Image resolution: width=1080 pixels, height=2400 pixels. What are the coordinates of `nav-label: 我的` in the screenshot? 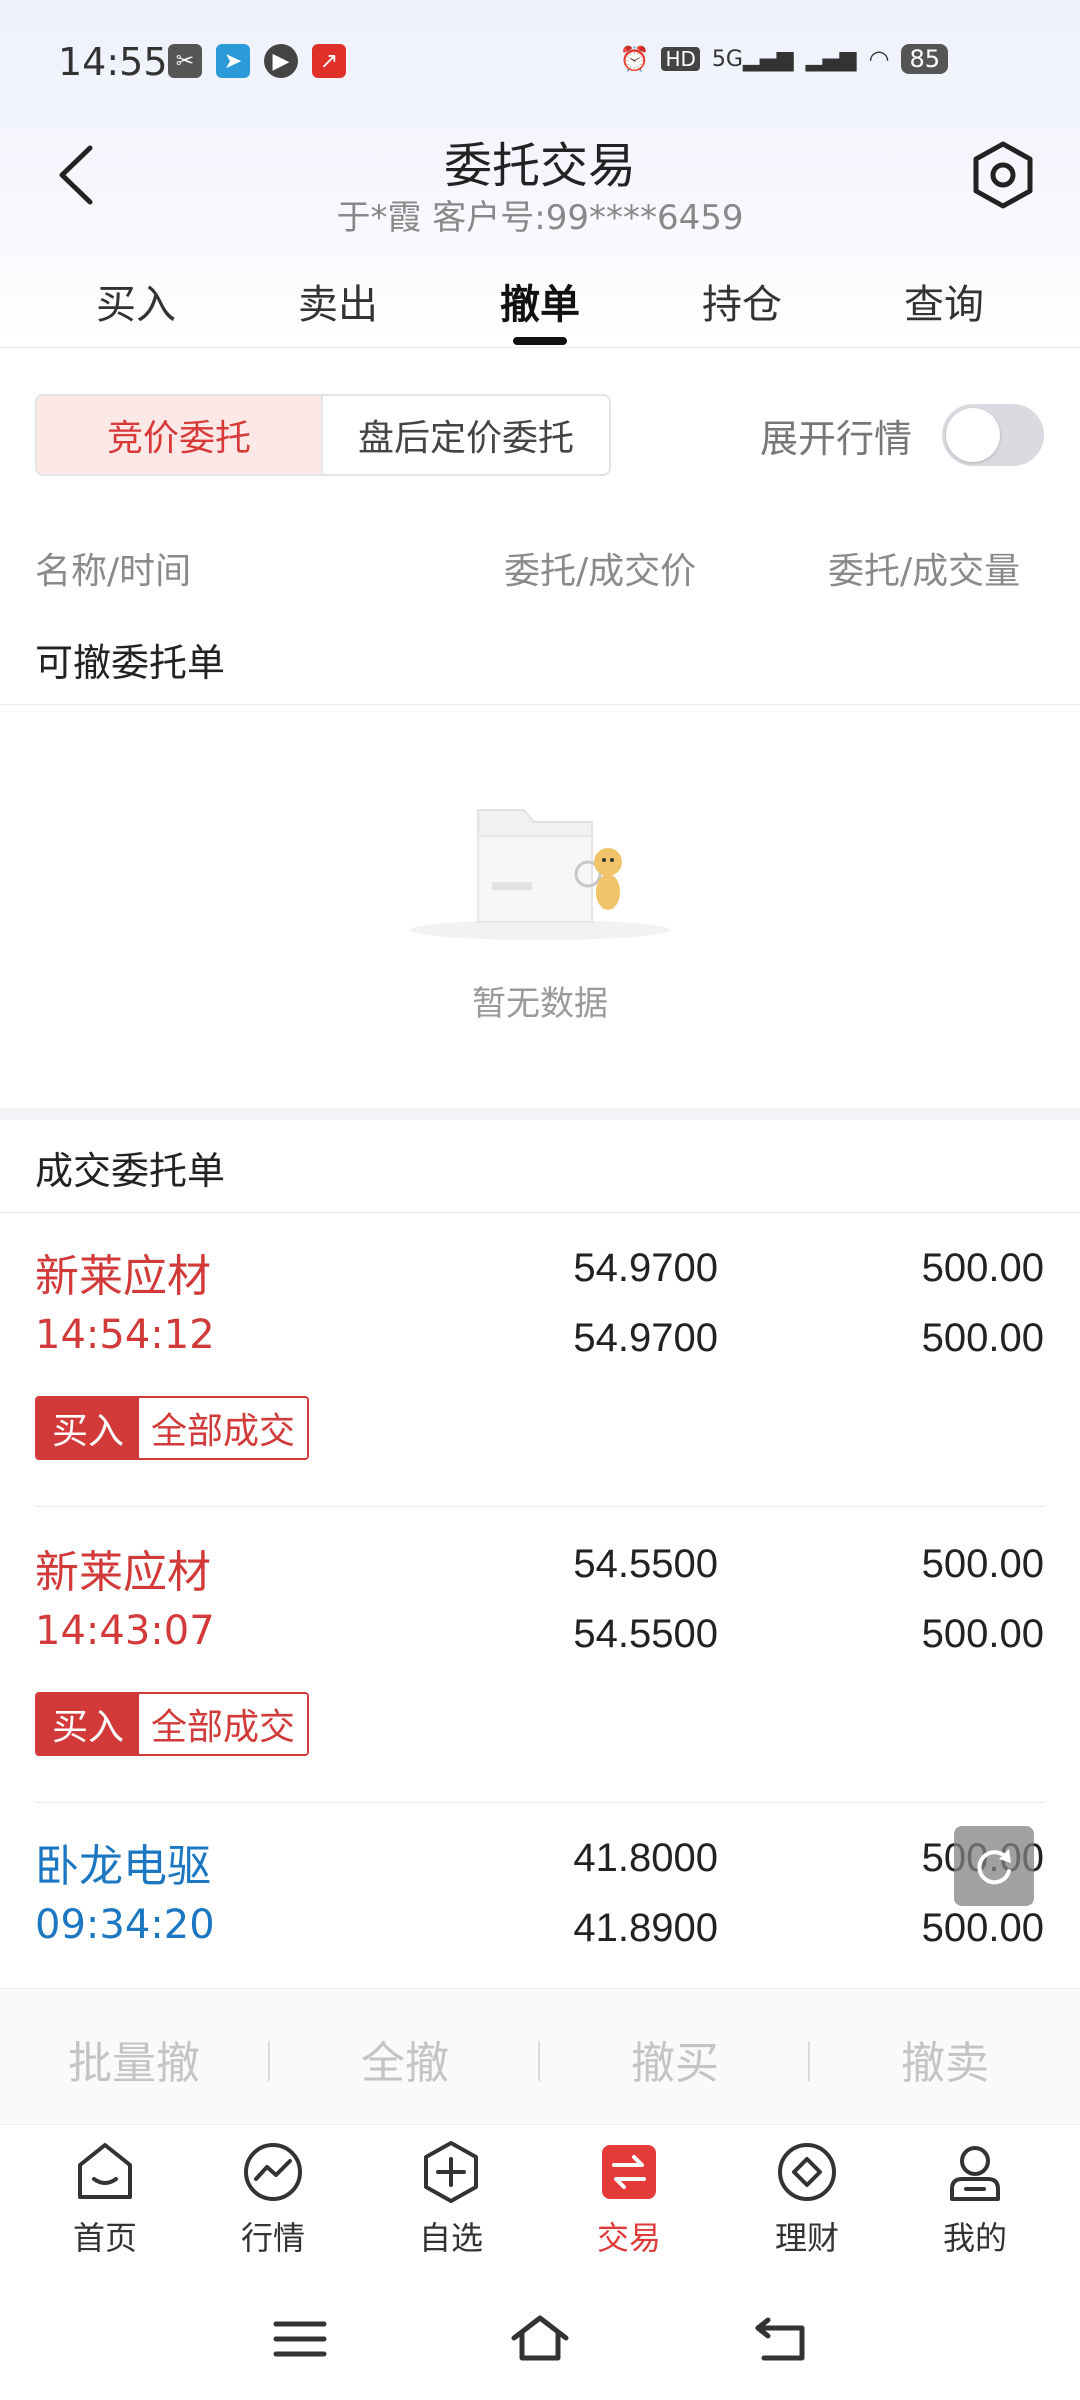 It's located at (974, 2238).